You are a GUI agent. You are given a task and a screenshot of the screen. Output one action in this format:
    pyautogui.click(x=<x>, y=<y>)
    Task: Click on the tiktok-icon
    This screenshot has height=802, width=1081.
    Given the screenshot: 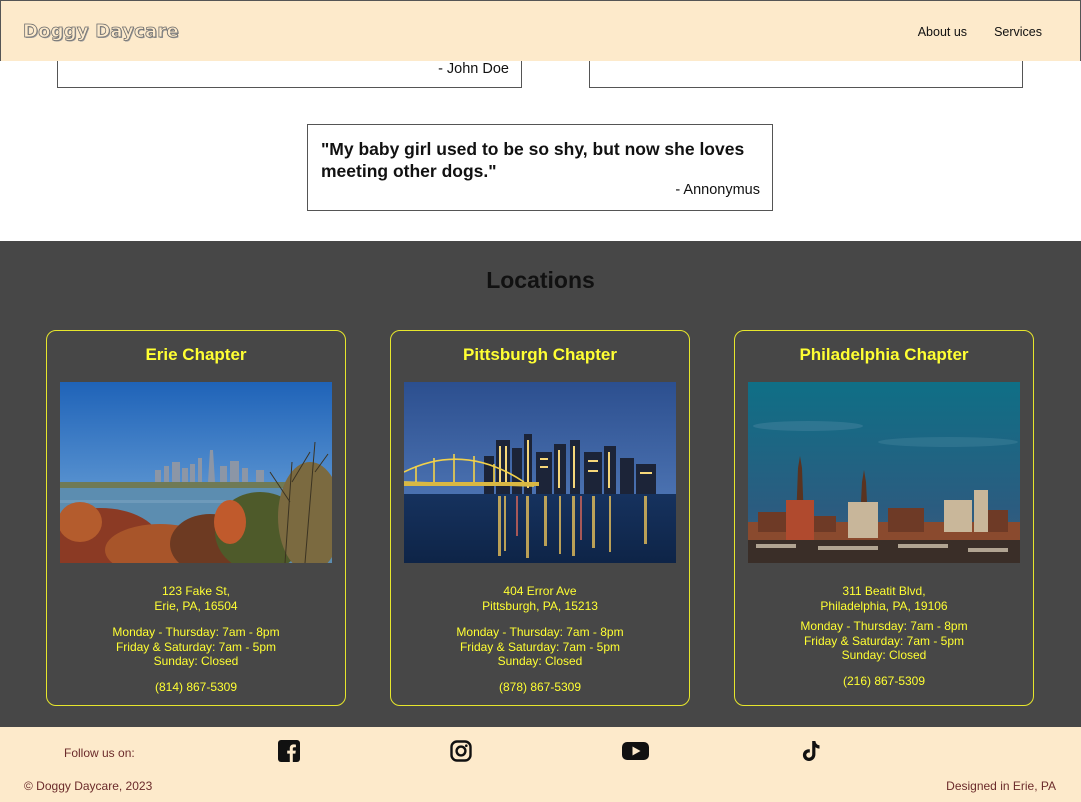 What is the action you would take?
    pyautogui.click(x=812, y=752)
    